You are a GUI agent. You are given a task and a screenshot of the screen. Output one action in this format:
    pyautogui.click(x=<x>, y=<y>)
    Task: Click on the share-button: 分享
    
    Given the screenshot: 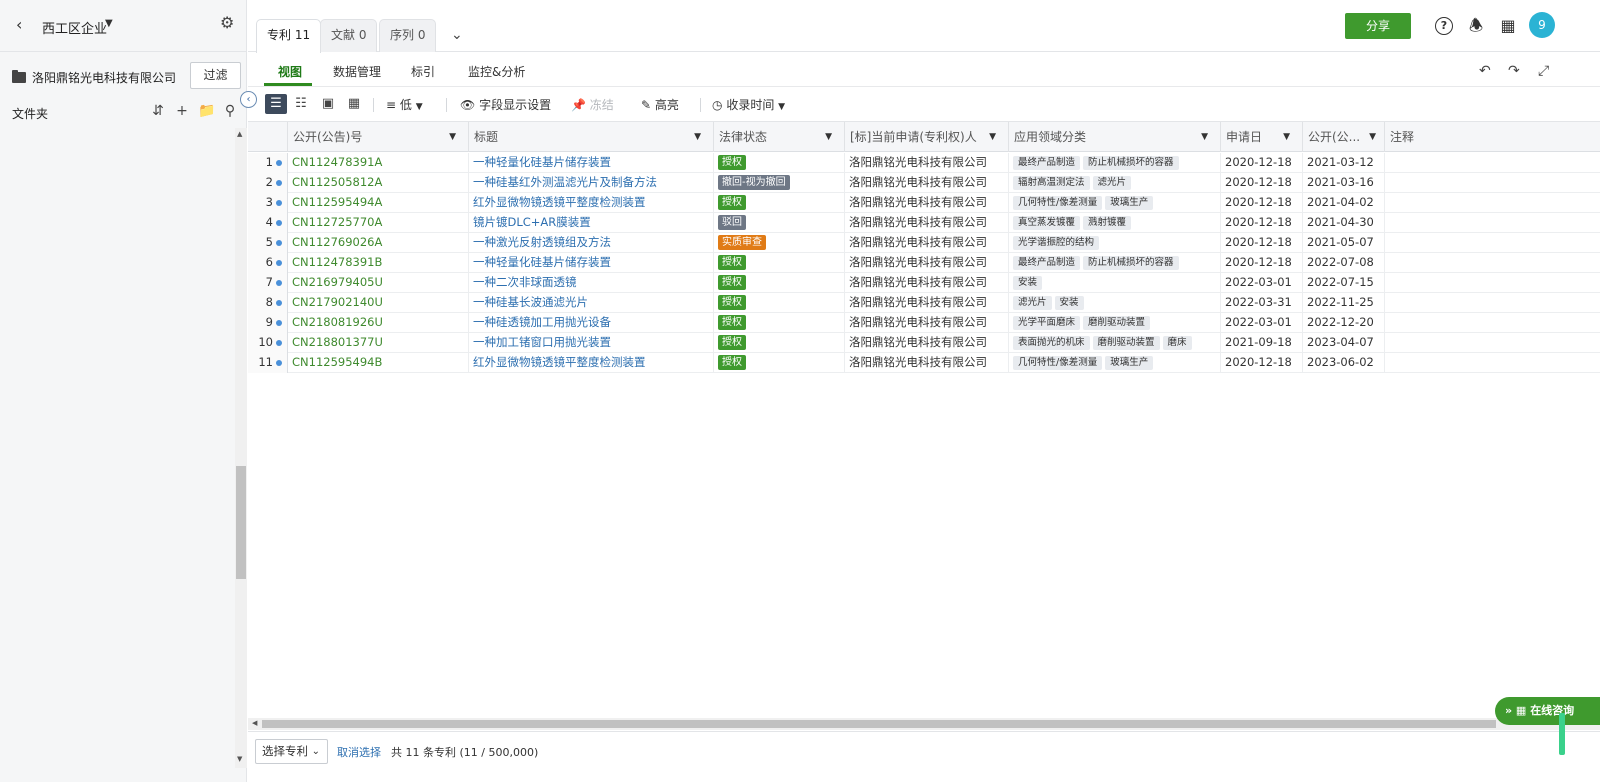 What is the action you would take?
    pyautogui.click(x=1378, y=26)
    